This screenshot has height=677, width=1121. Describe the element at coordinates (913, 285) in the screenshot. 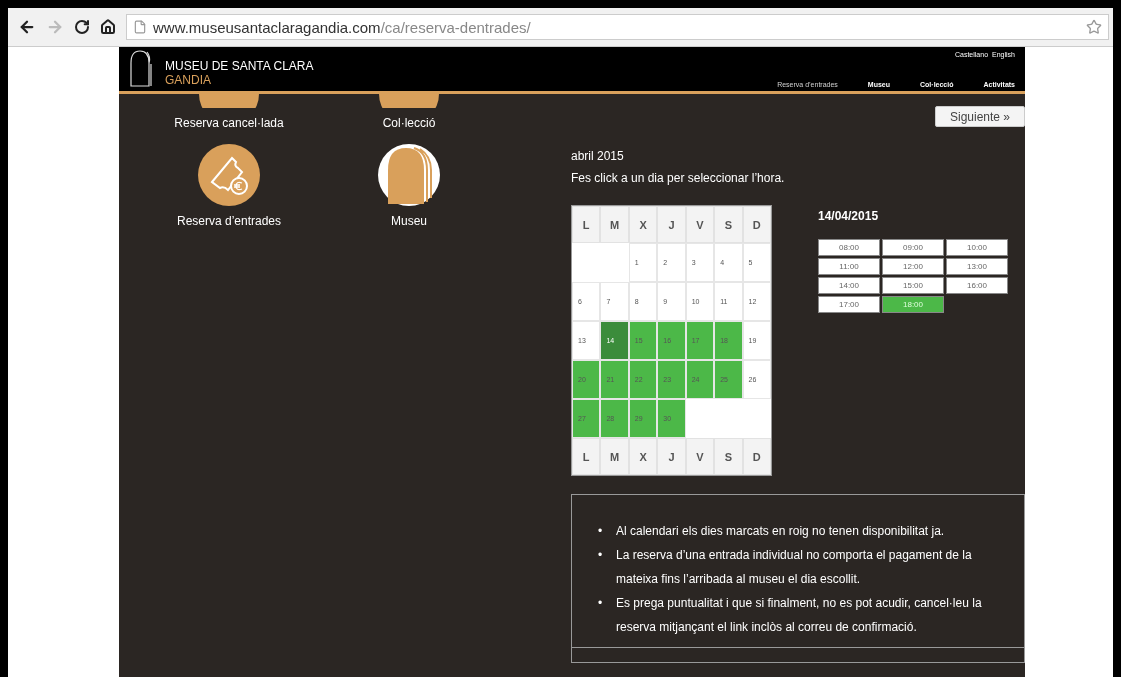

I see `time-slot: 15:00` at that location.